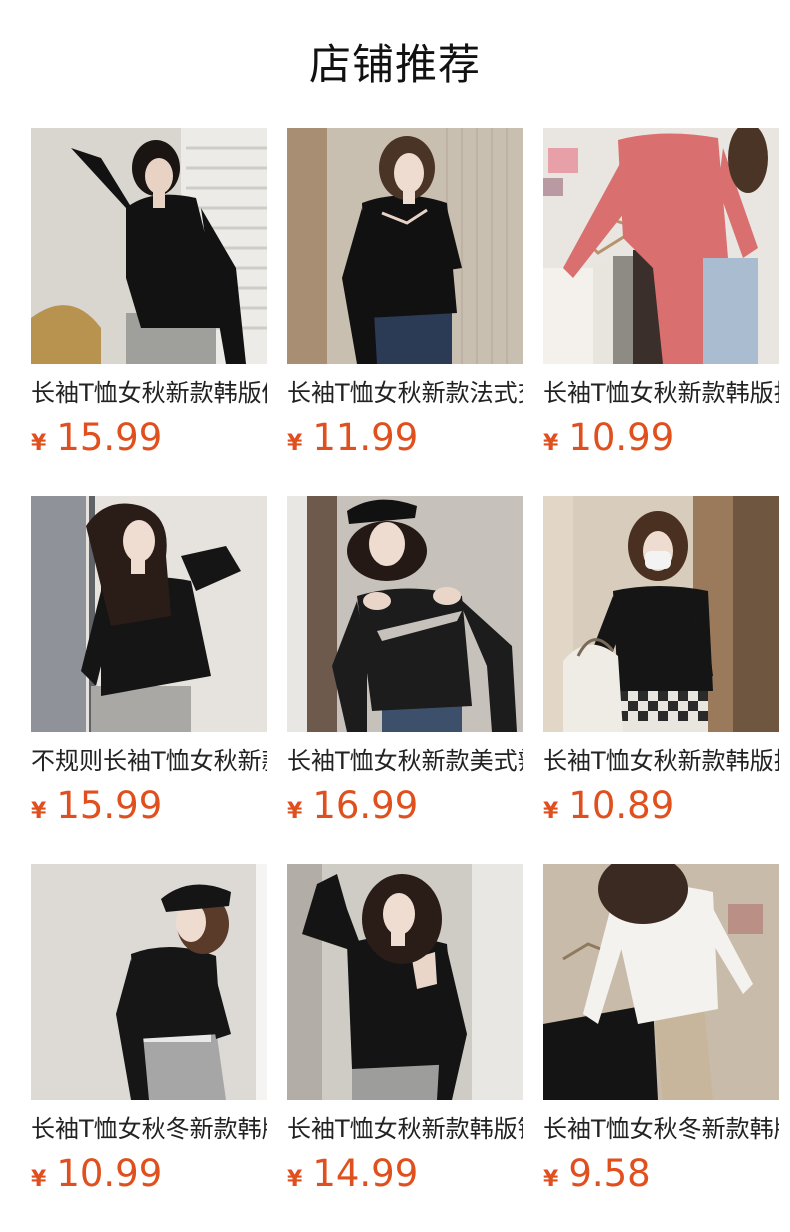 This screenshot has width=790, height=1232. What do you see at coordinates (661, 1129) in the screenshot?
I see `product-title: 长袖T恤女秋冬新款韩版白色上衣` at bounding box center [661, 1129].